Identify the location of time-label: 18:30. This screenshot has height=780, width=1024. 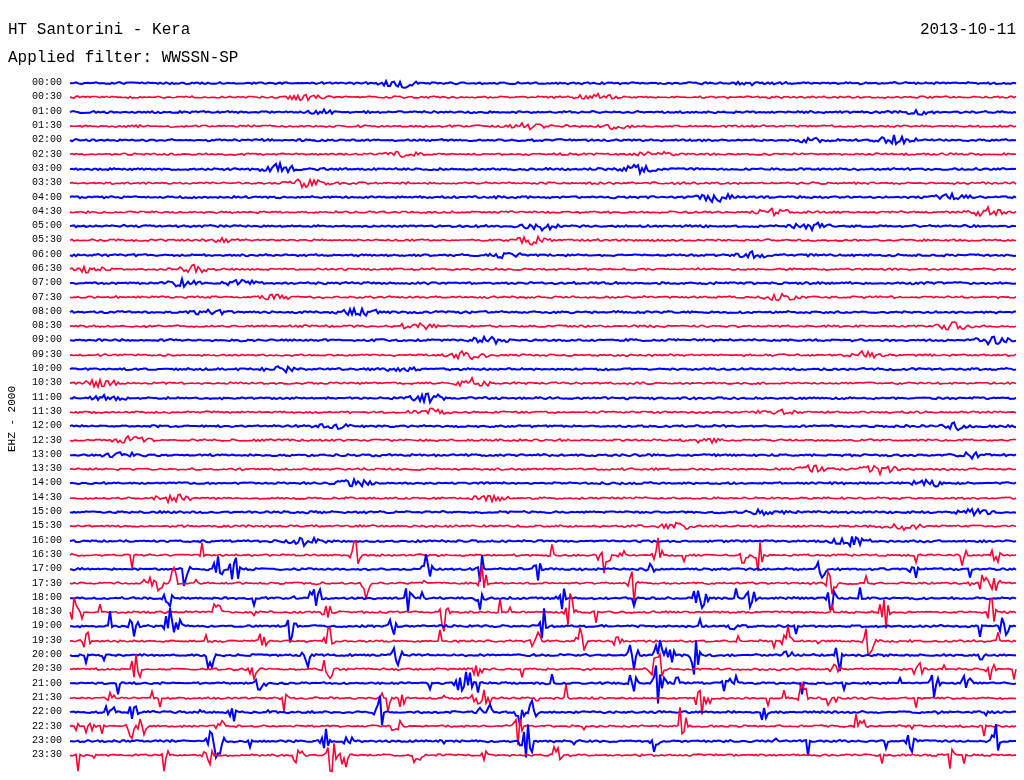
(46, 612).